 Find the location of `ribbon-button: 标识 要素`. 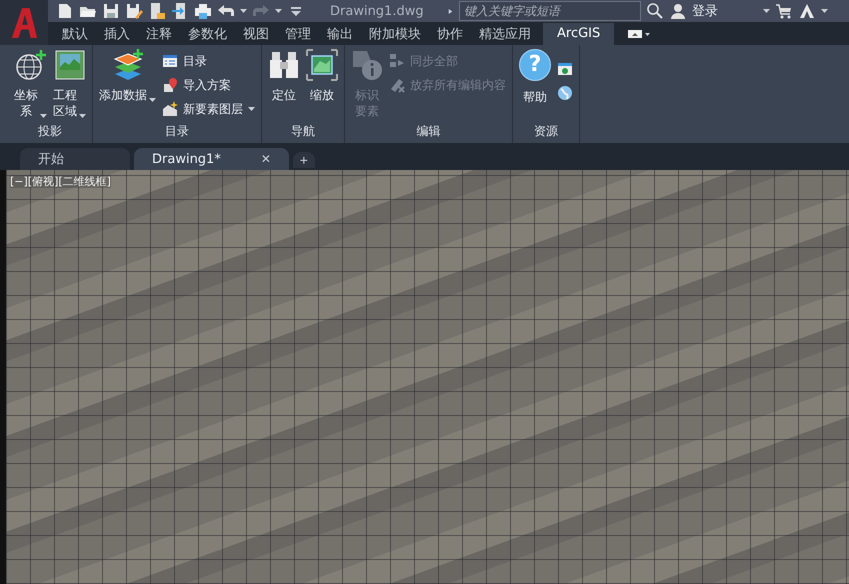

ribbon-button: 标识 要素 is located at coordinates (367, 86).